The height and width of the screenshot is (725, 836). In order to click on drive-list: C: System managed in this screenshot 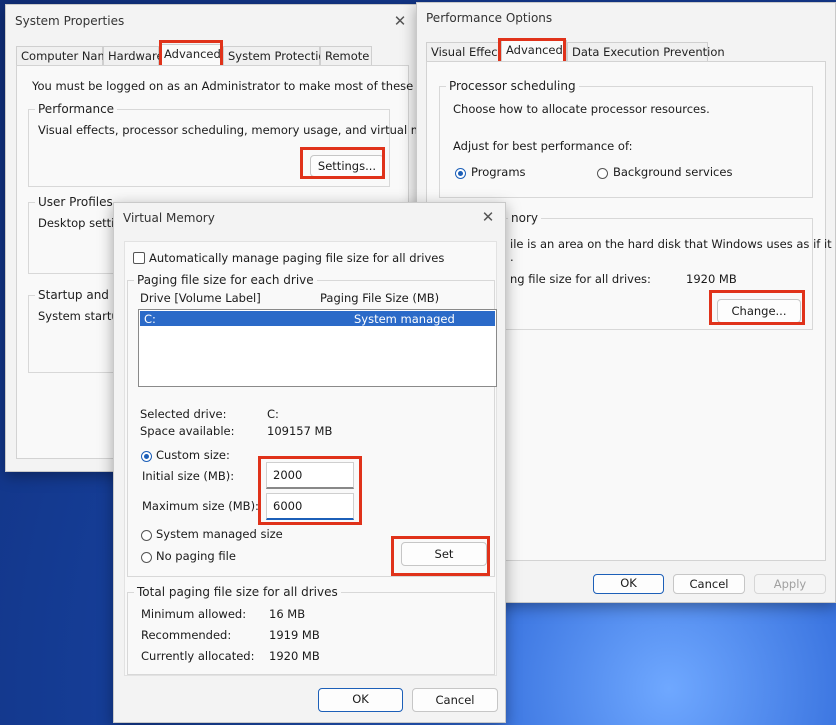, I will do `click(317, 348)`.